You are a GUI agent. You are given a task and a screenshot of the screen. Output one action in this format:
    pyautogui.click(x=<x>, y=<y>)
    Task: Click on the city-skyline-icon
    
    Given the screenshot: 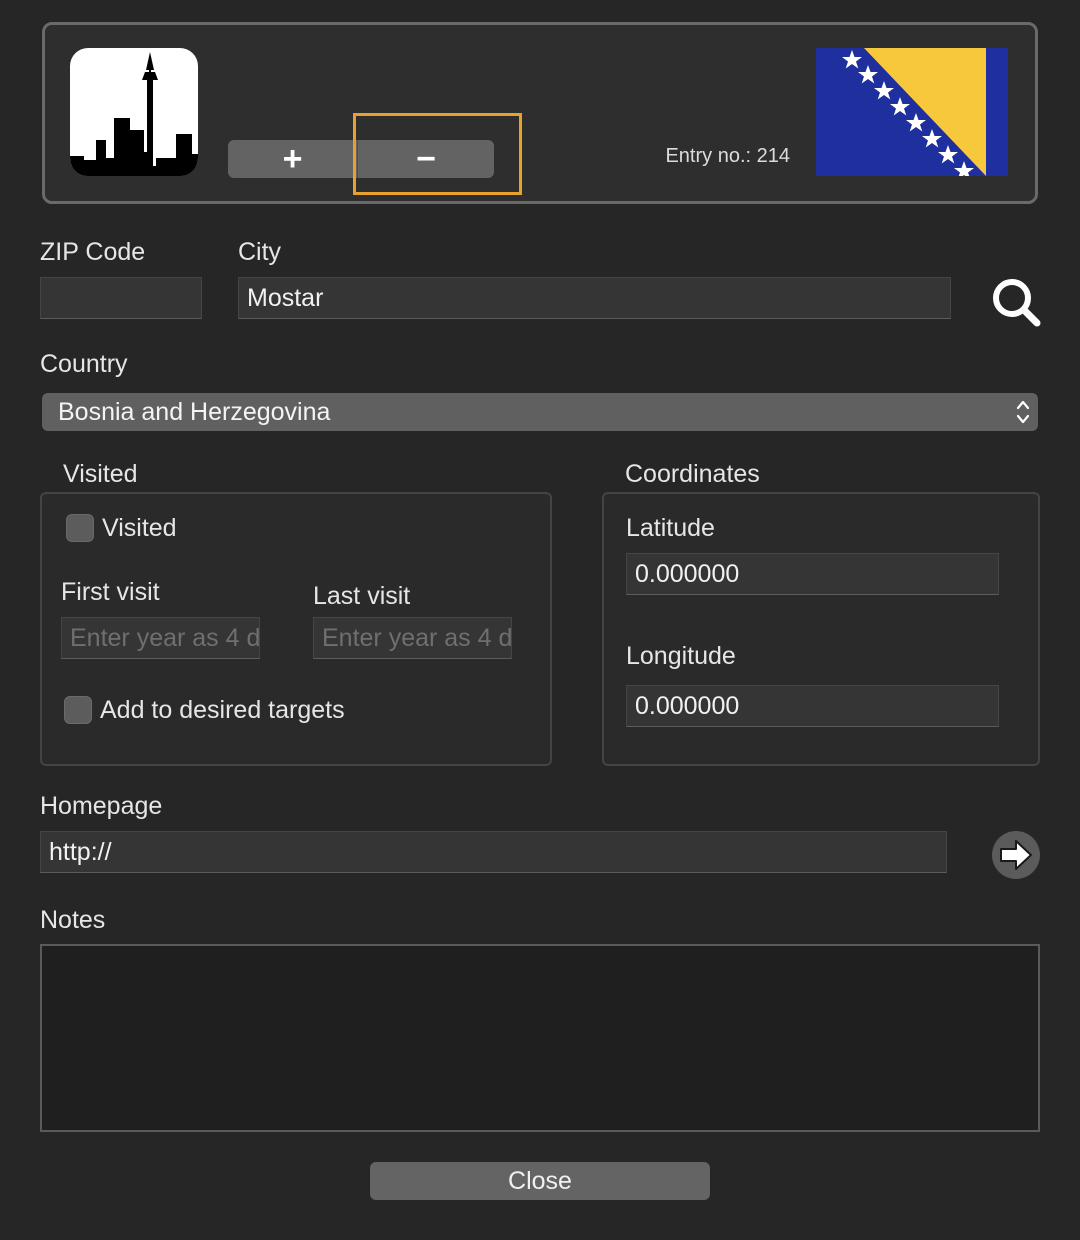 What is the action you would take?
    pyautogui.click(x=134, y=112)
    